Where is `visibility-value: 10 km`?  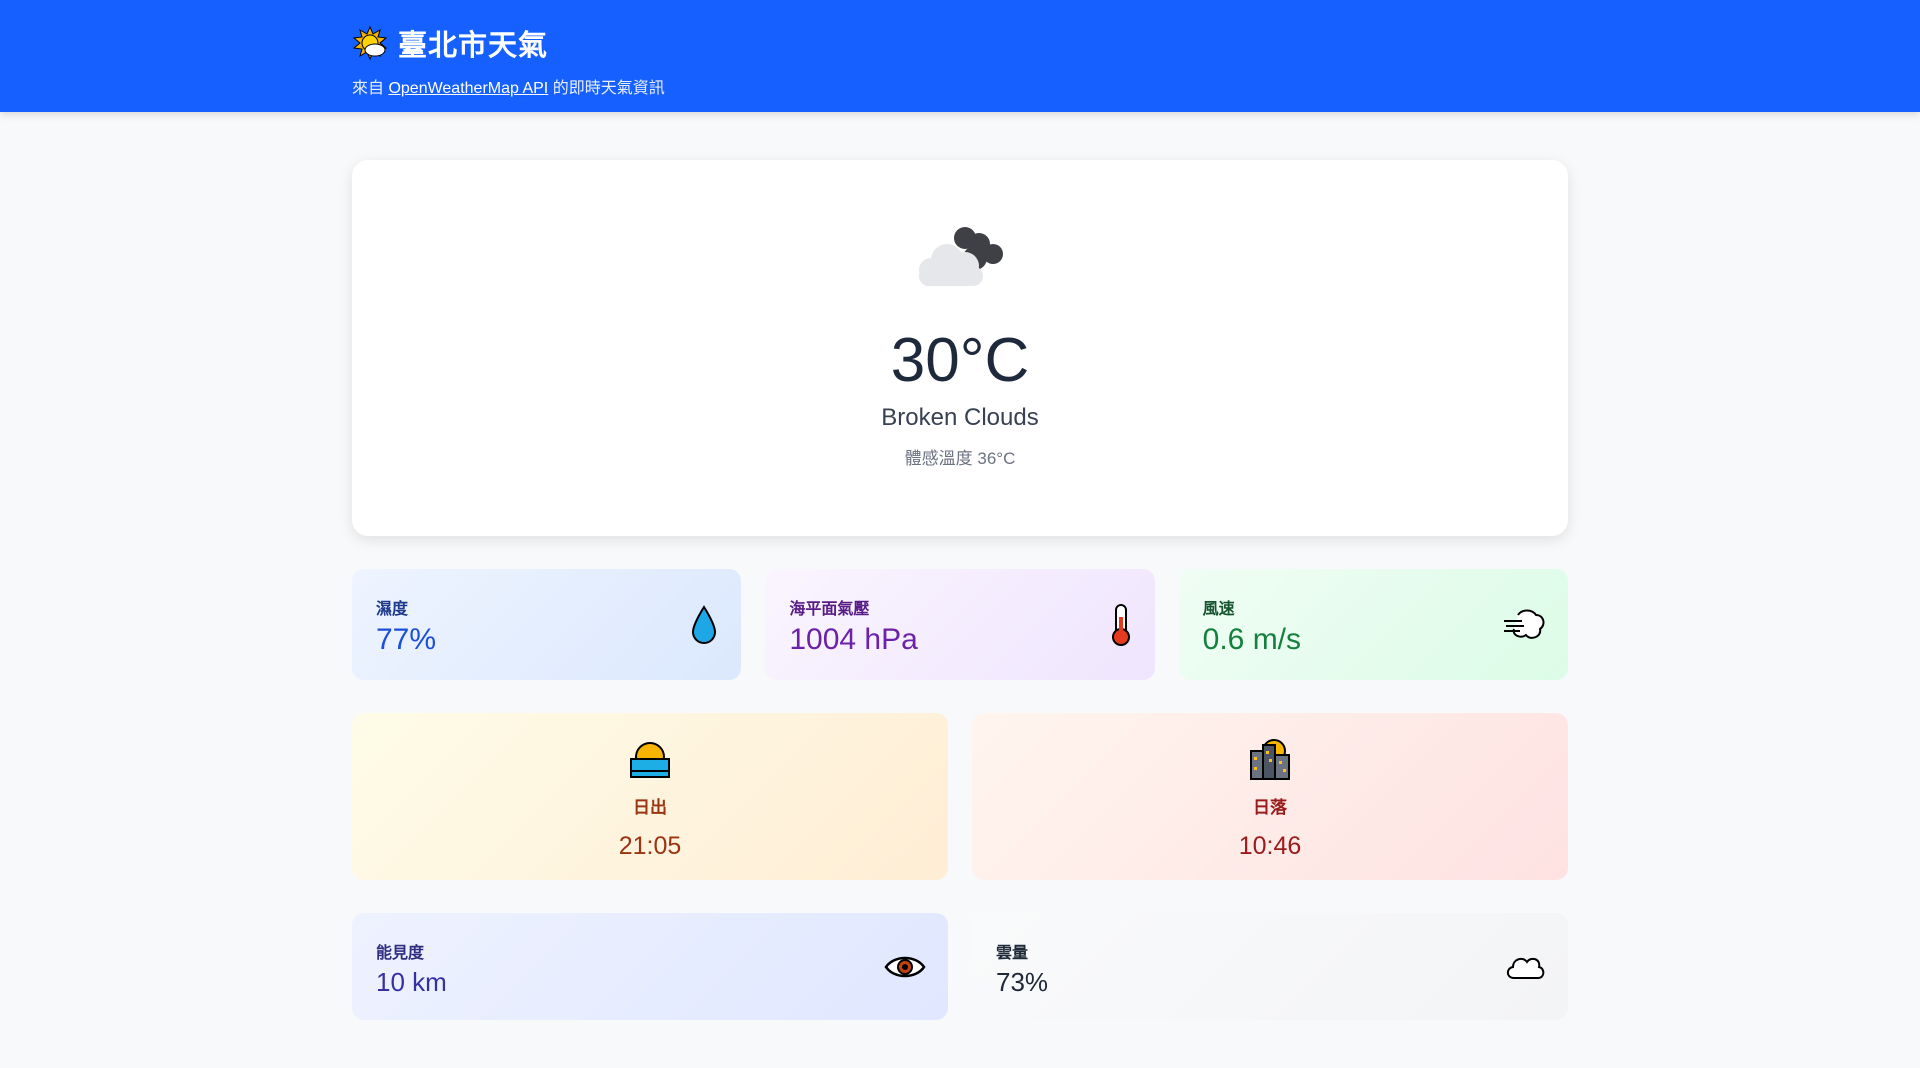 visibility-value: 10 km is located at coordinates (411, 982).